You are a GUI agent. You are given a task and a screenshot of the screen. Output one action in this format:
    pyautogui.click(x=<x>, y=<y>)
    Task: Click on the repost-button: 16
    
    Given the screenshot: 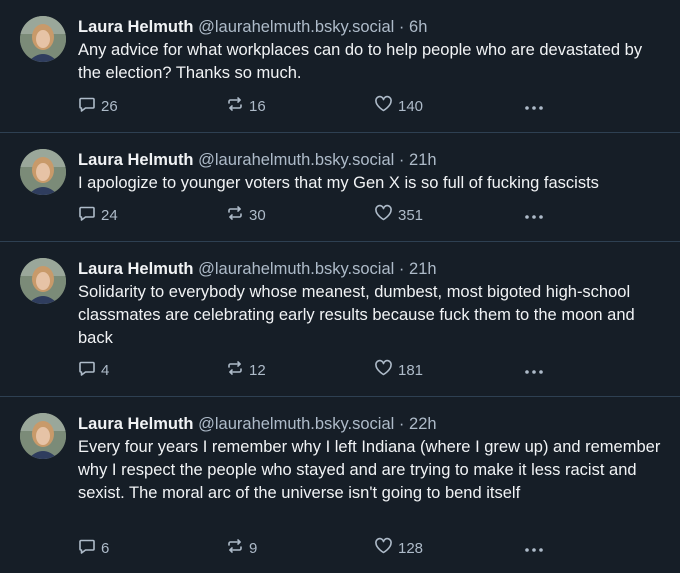 What is the action you would take?
    pyautogui.click(x=246, y=106)
    